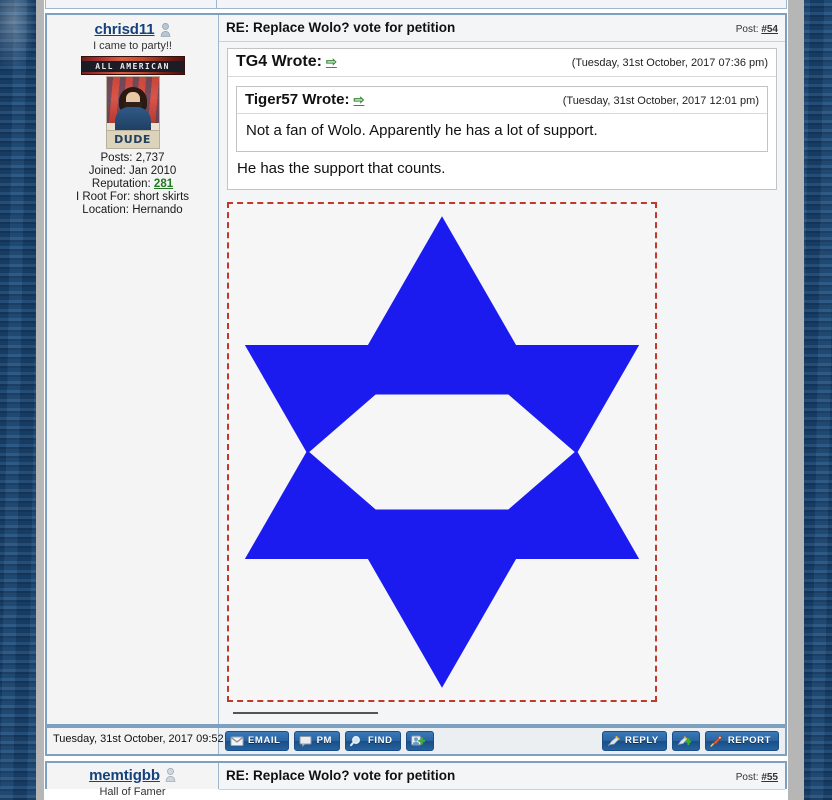 This screenshot has width=832, height=800. I want to click on report-button: REPORT, so click(741, 740).